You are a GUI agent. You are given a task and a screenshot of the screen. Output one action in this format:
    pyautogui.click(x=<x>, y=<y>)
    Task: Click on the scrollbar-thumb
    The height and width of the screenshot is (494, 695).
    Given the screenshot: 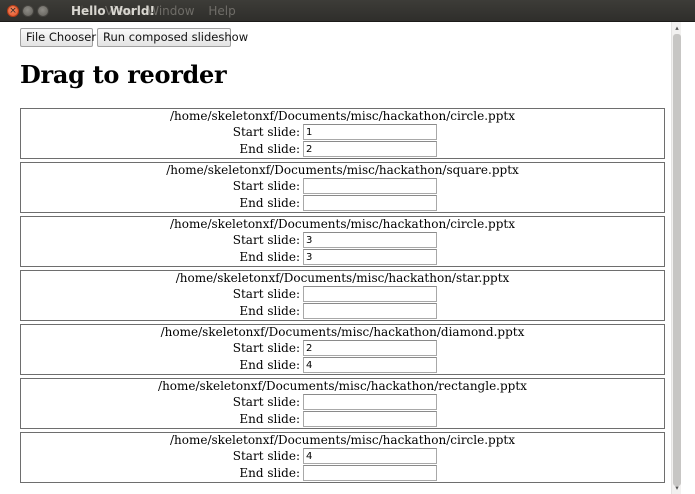 What is the action you would take?
    pyautogui.click(x=677, y=260)
    